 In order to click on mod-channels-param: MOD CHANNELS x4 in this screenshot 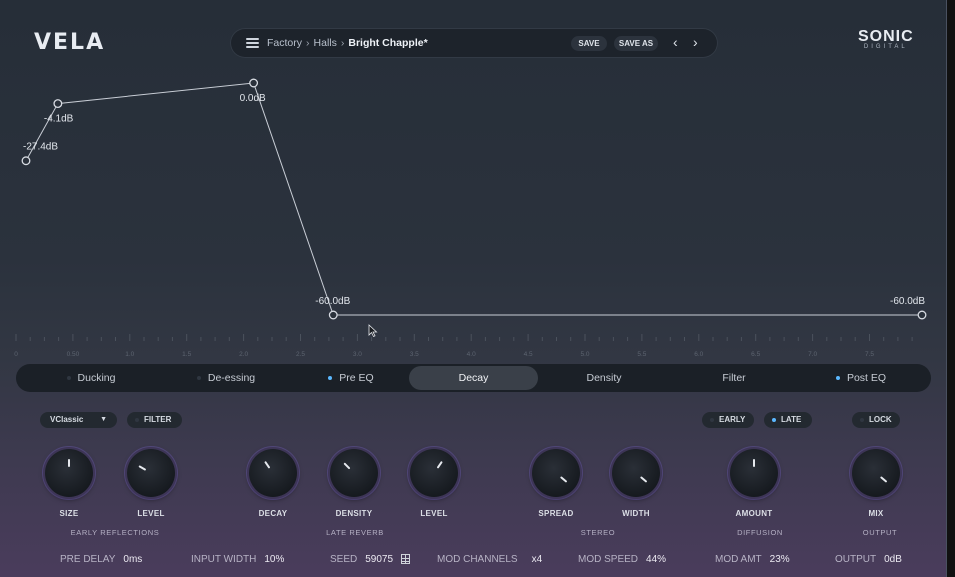, I will do `click(489, 559)`.